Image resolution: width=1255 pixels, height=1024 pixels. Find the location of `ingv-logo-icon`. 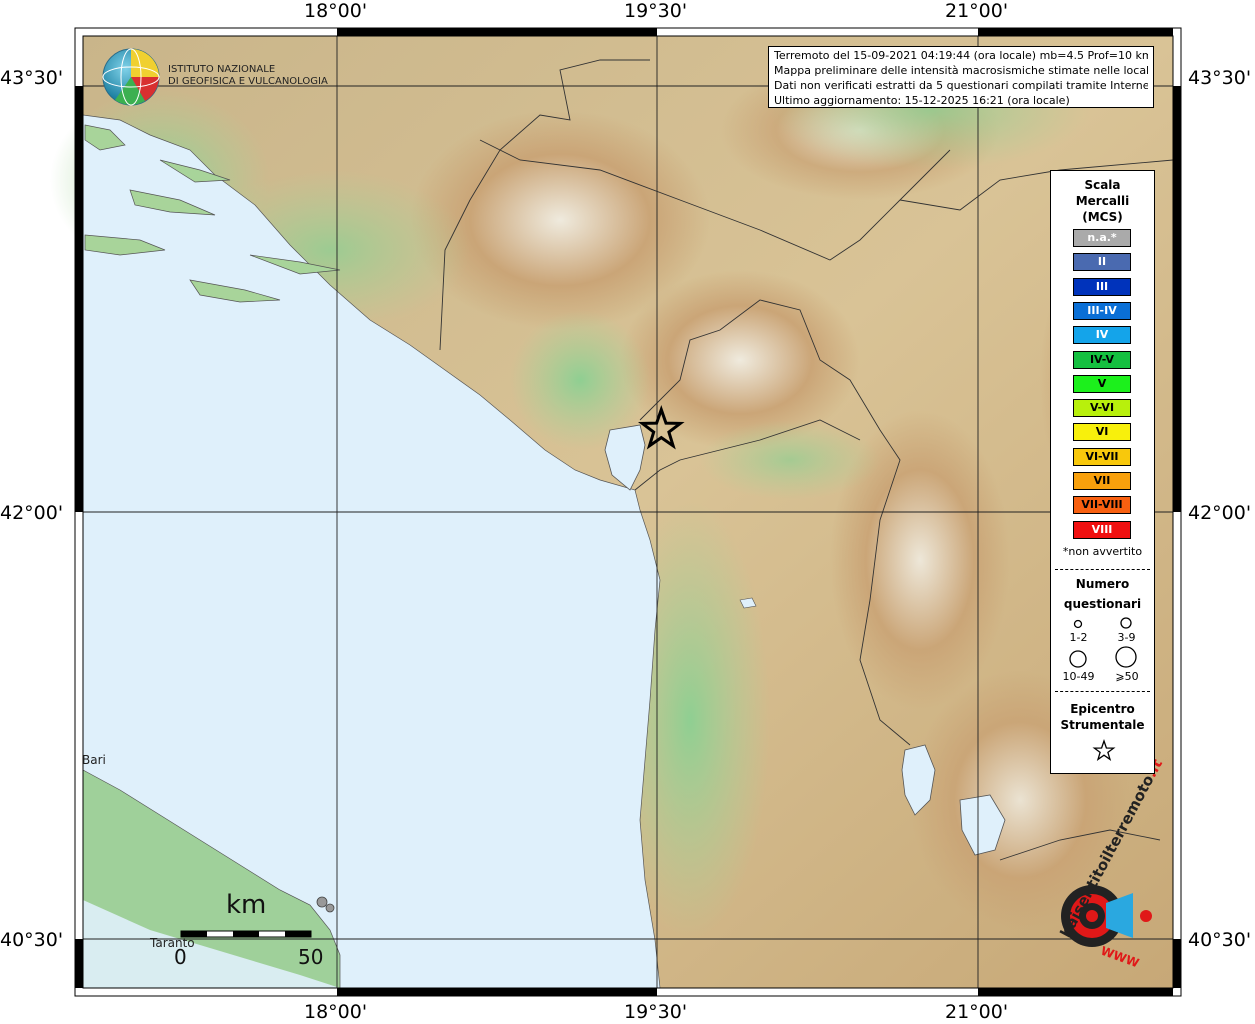

ingv-logo-icon is located at coordinates (131, 77).